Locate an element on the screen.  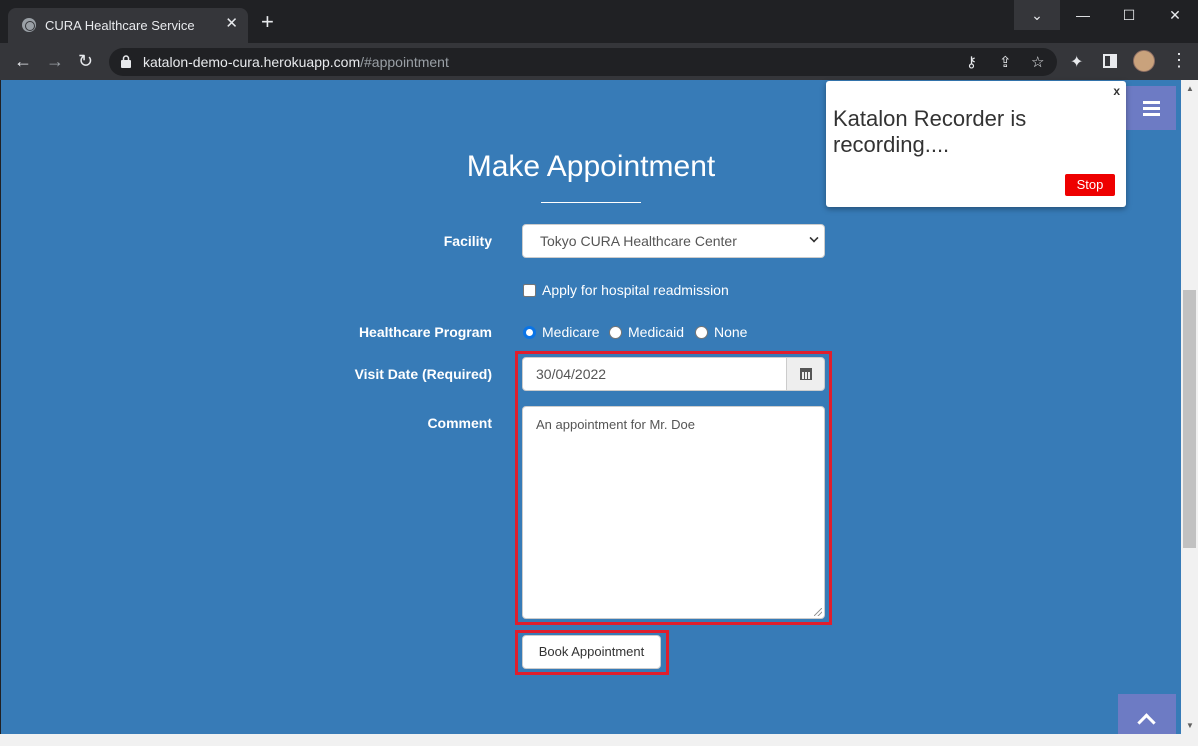
radio-medicaid is located at coordinates (615, 332).